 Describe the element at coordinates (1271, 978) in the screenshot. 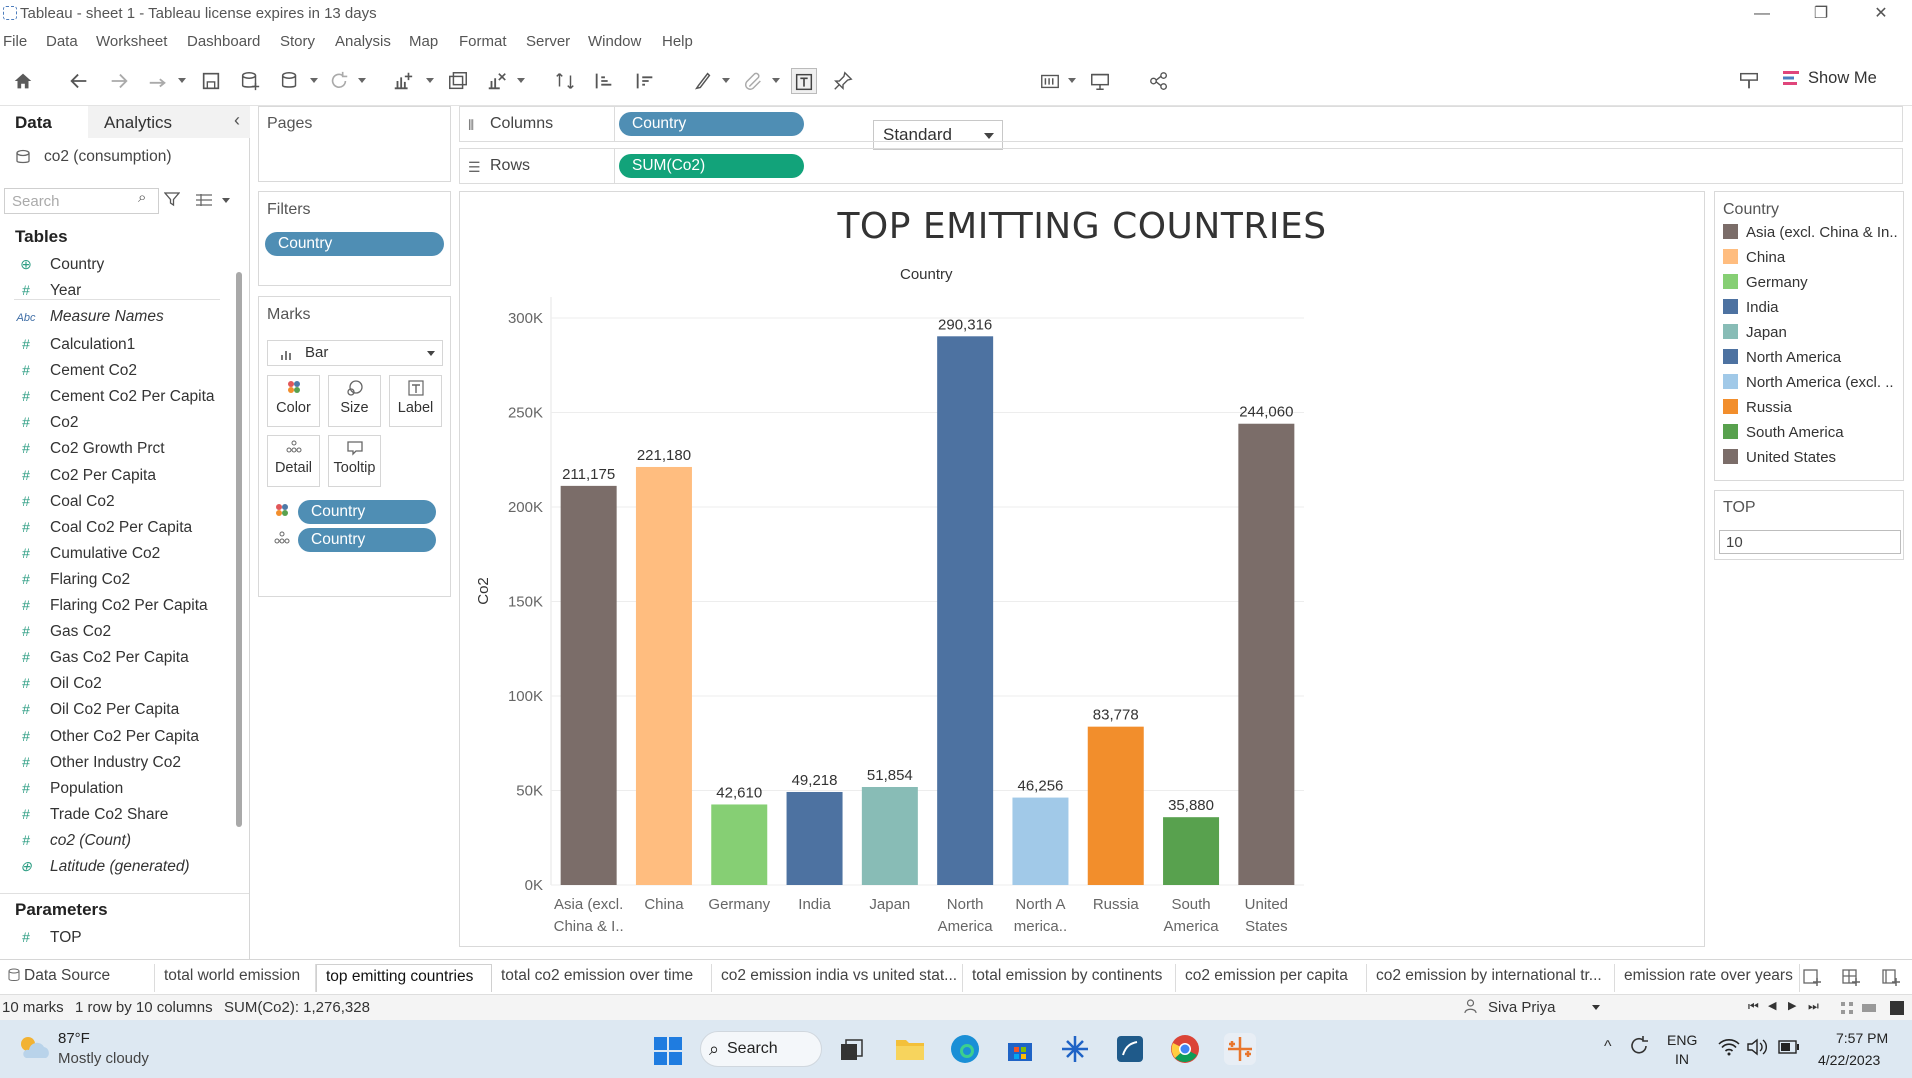

I see `sheet-tab: co2 emission per capita` at that location.